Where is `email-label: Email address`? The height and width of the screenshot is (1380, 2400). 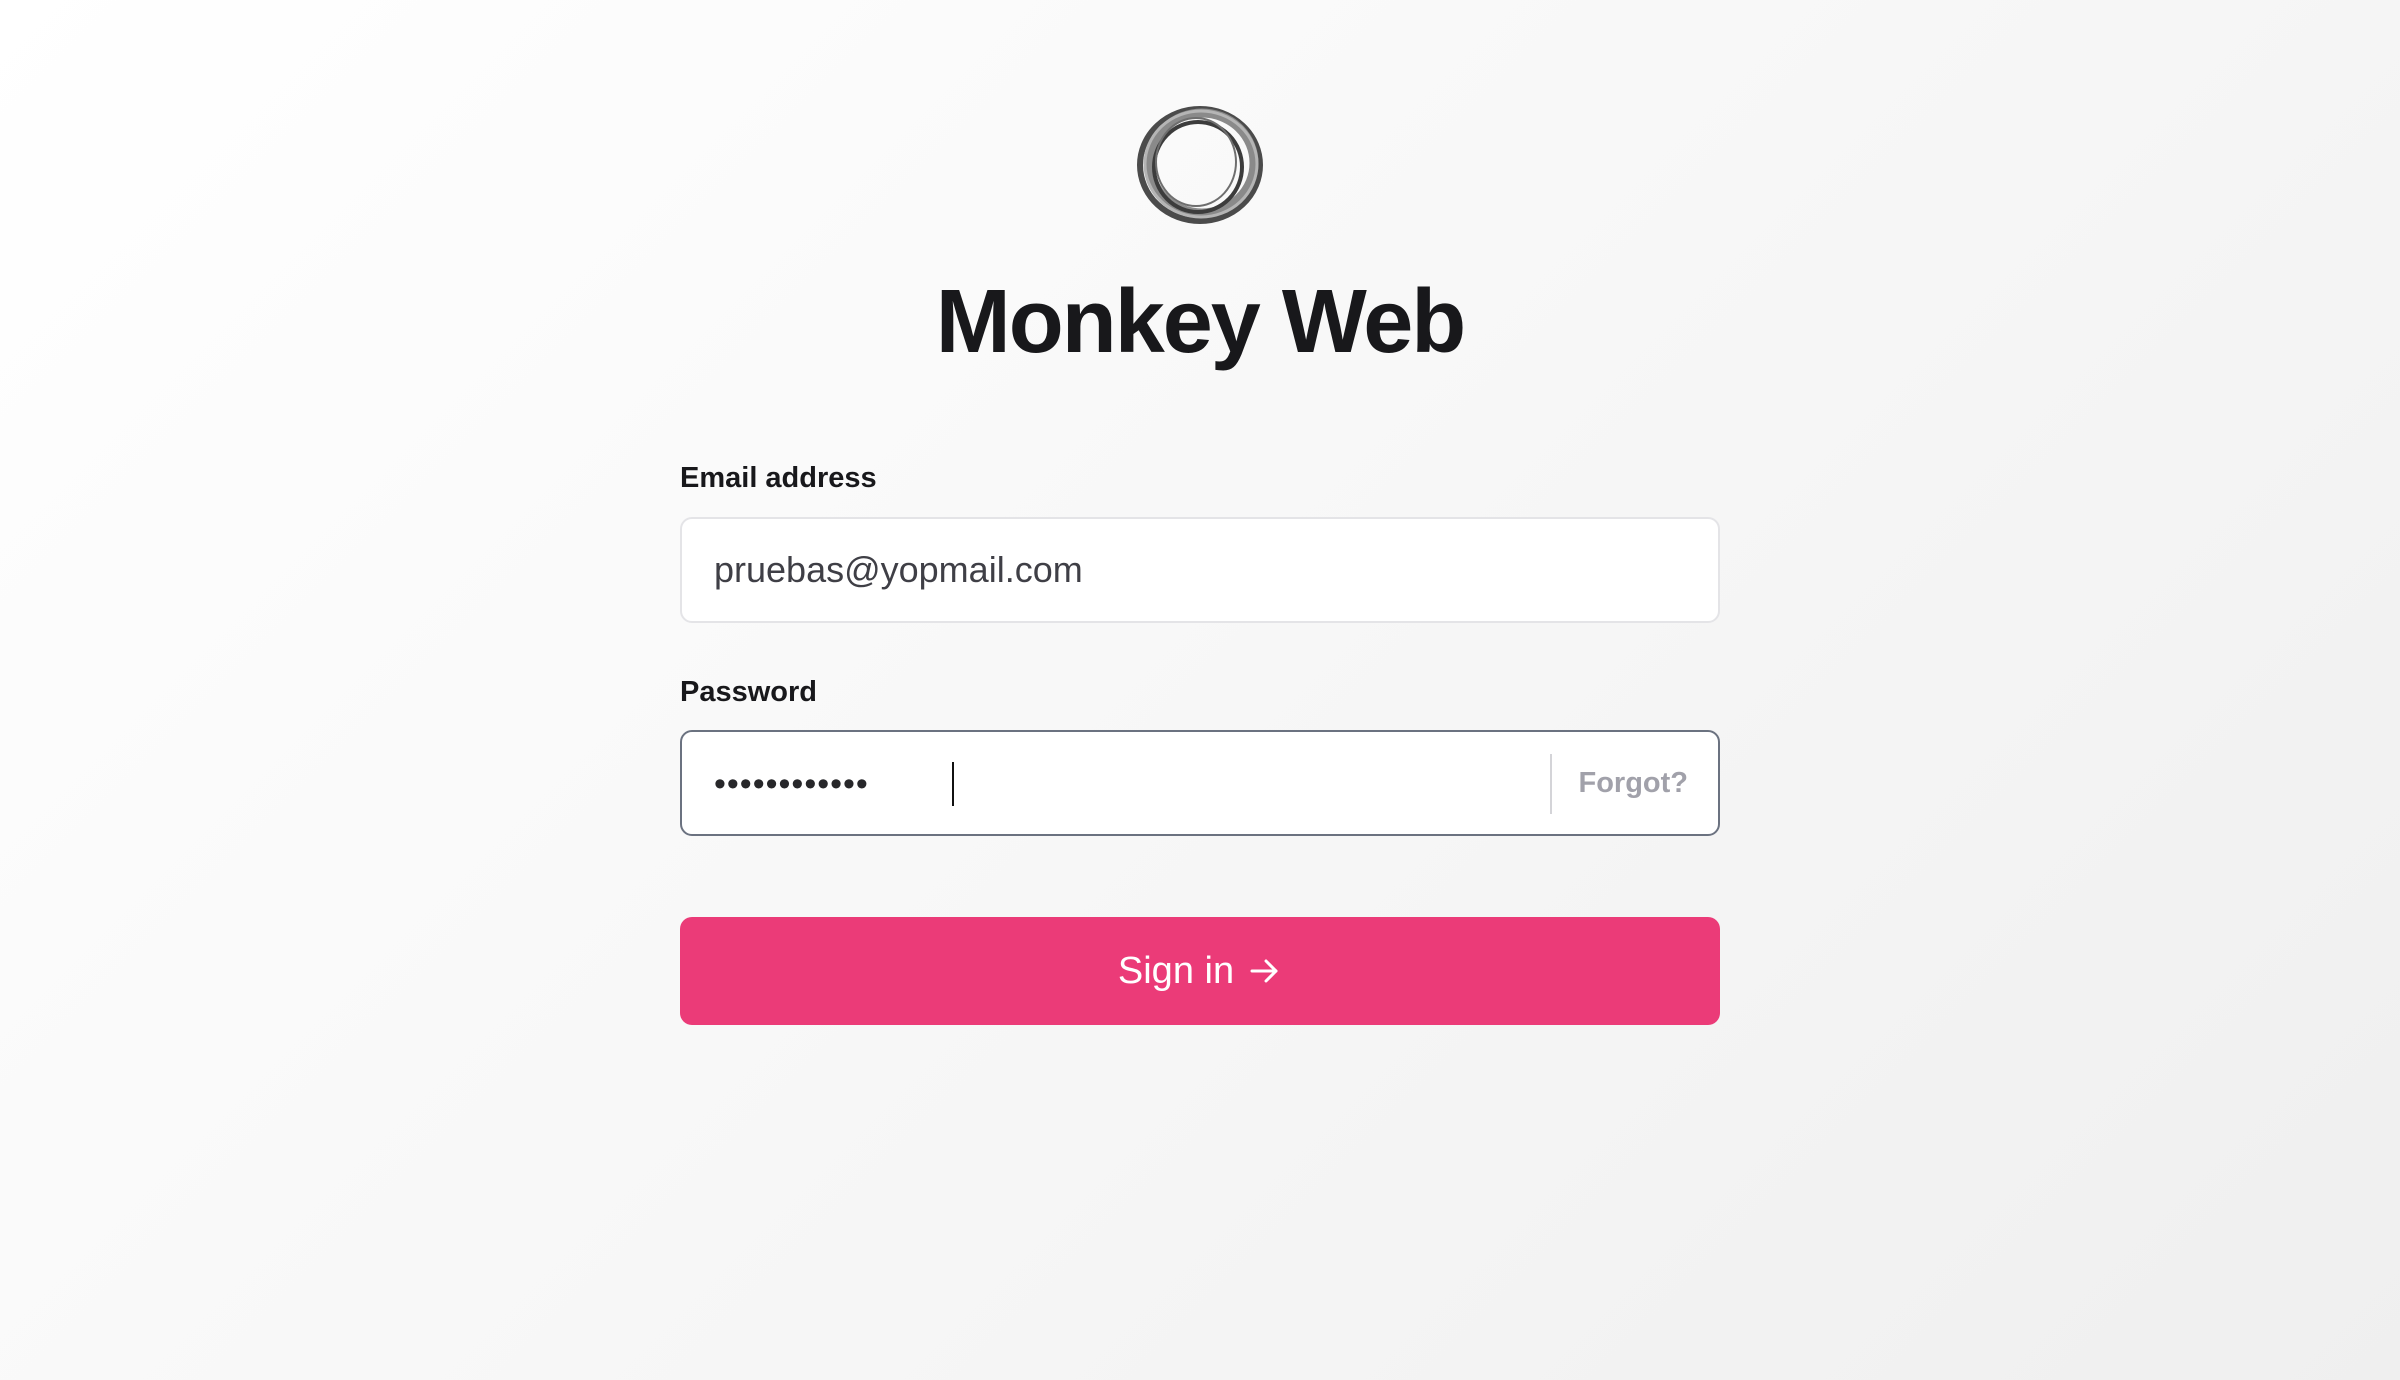
email-label: Email address is located at coordinates (778, 478).